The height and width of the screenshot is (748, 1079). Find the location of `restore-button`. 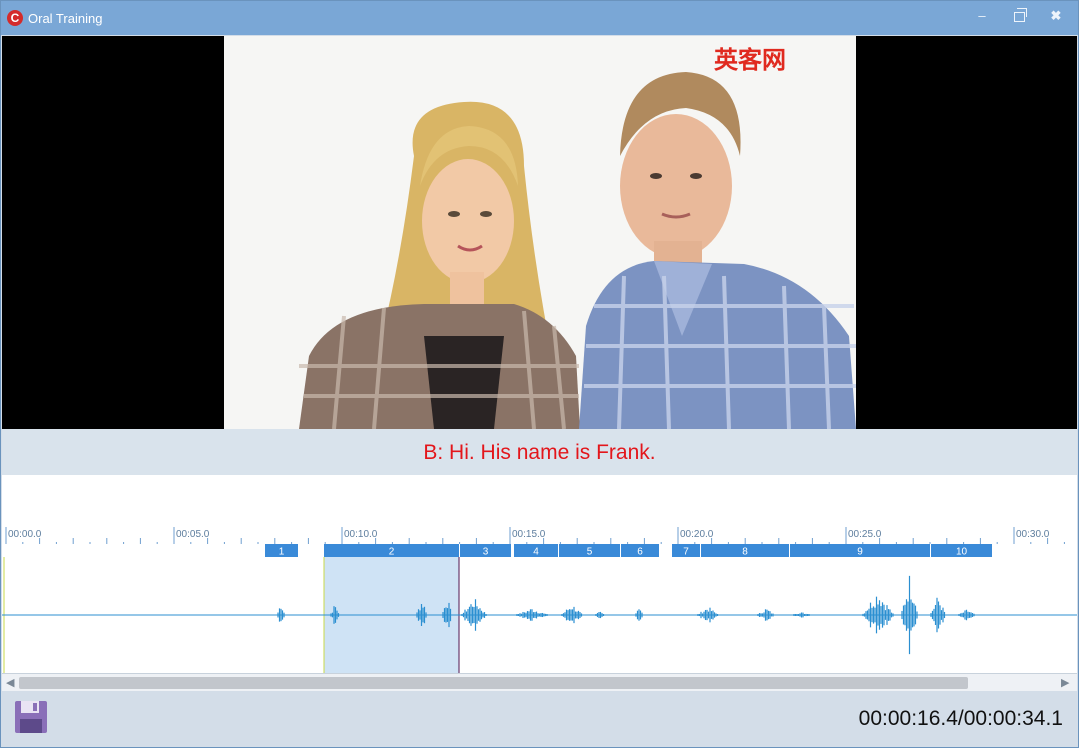

restore-button is located at coordinates (1019, 16).